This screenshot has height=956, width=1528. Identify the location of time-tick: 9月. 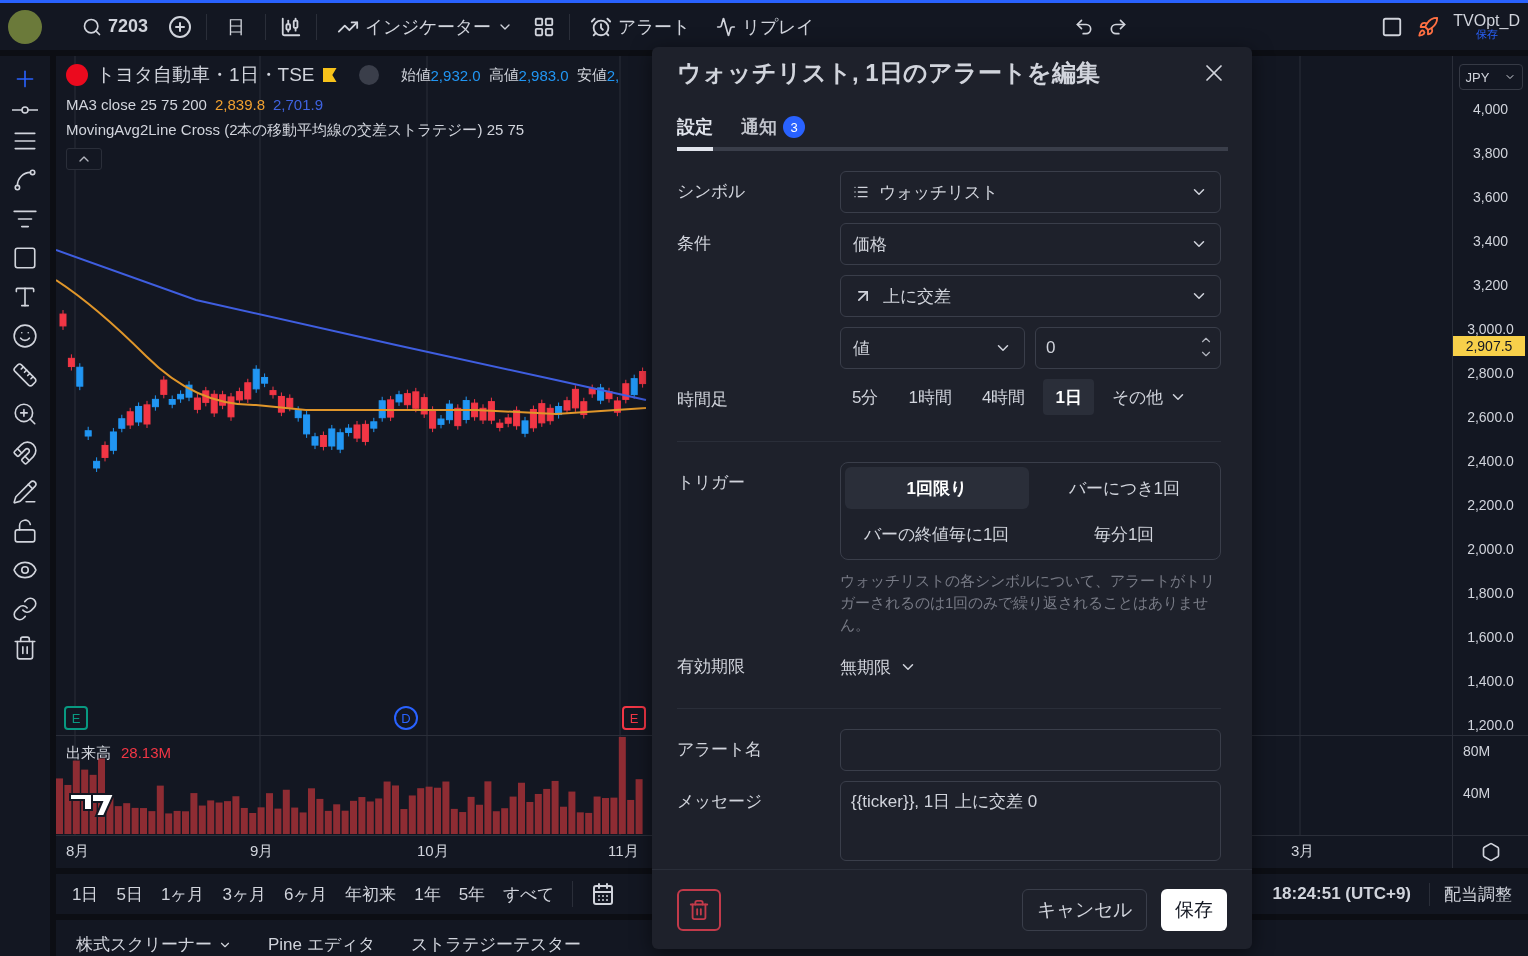
(262, 851).